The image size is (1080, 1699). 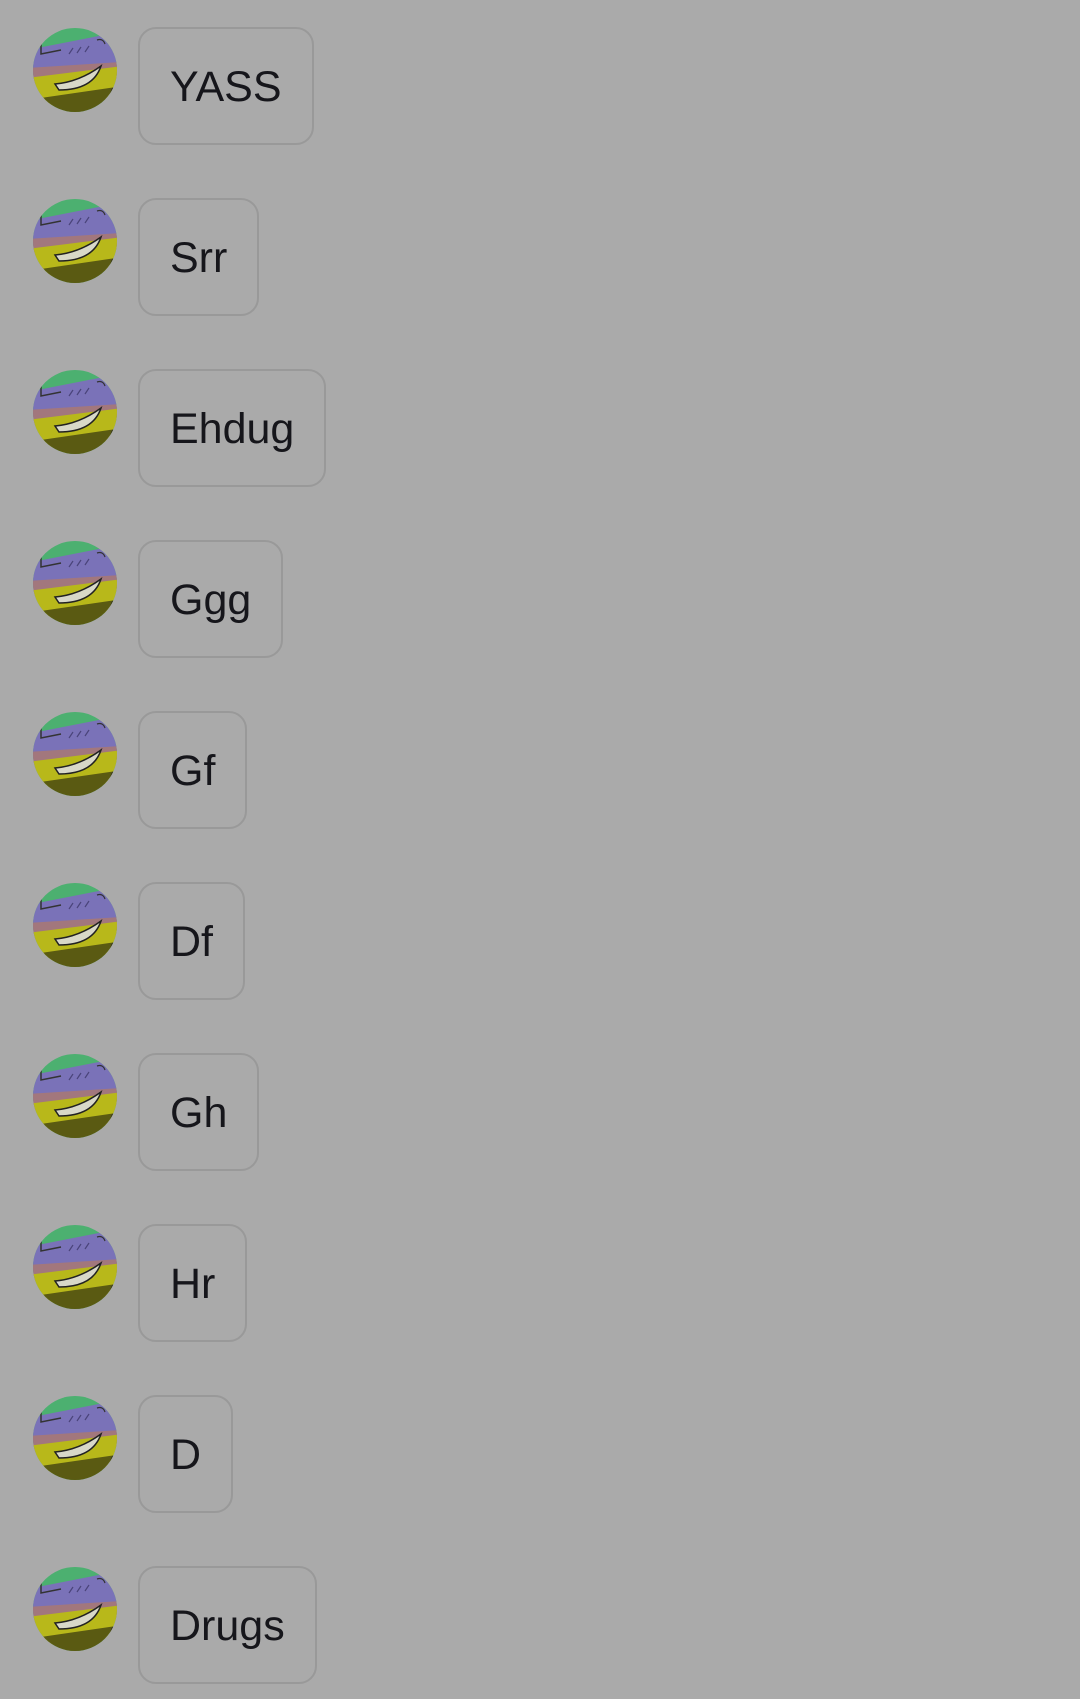 I want to click on message-bubble: Df, so click(x=191, y=941).